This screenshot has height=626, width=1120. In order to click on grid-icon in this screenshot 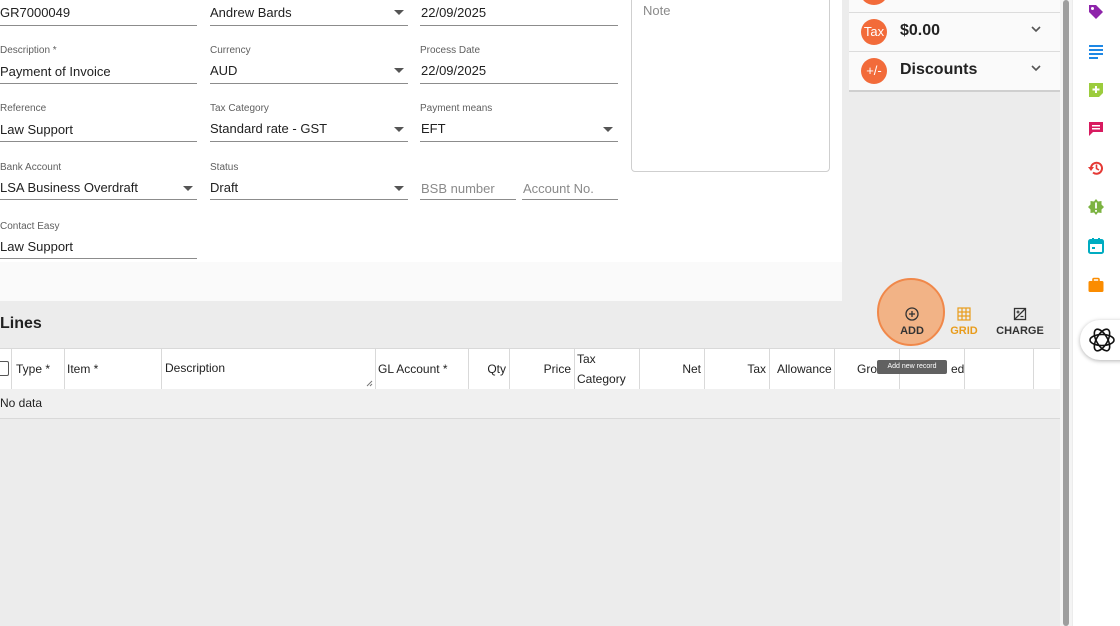, I will do `click(964, 314)`.